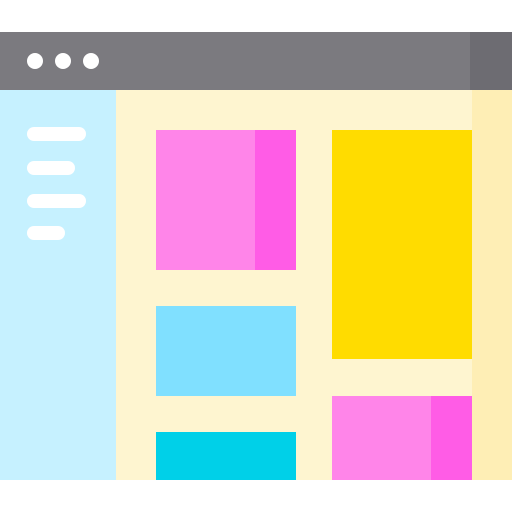 Image resolution: width=512 pixels, height=512 pixels. What do you see at coordinates (226, 456) in the screenshot?
I see `cyan-card` at bounding box center [226, 456].